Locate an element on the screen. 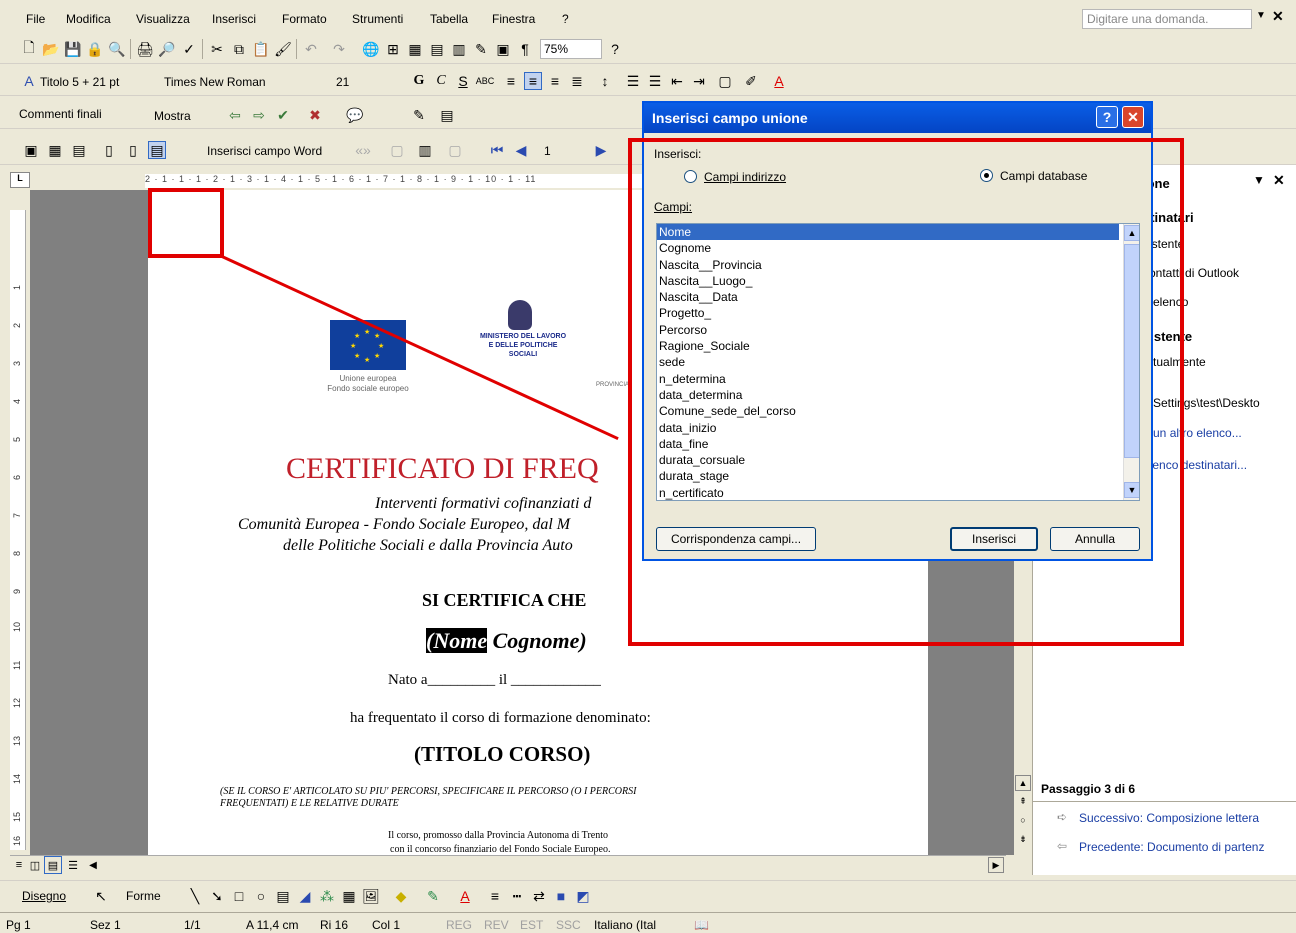 This screenshot has width=1296, height=933. insert-table-icon: ▦ is located at coordinates (415, 49).